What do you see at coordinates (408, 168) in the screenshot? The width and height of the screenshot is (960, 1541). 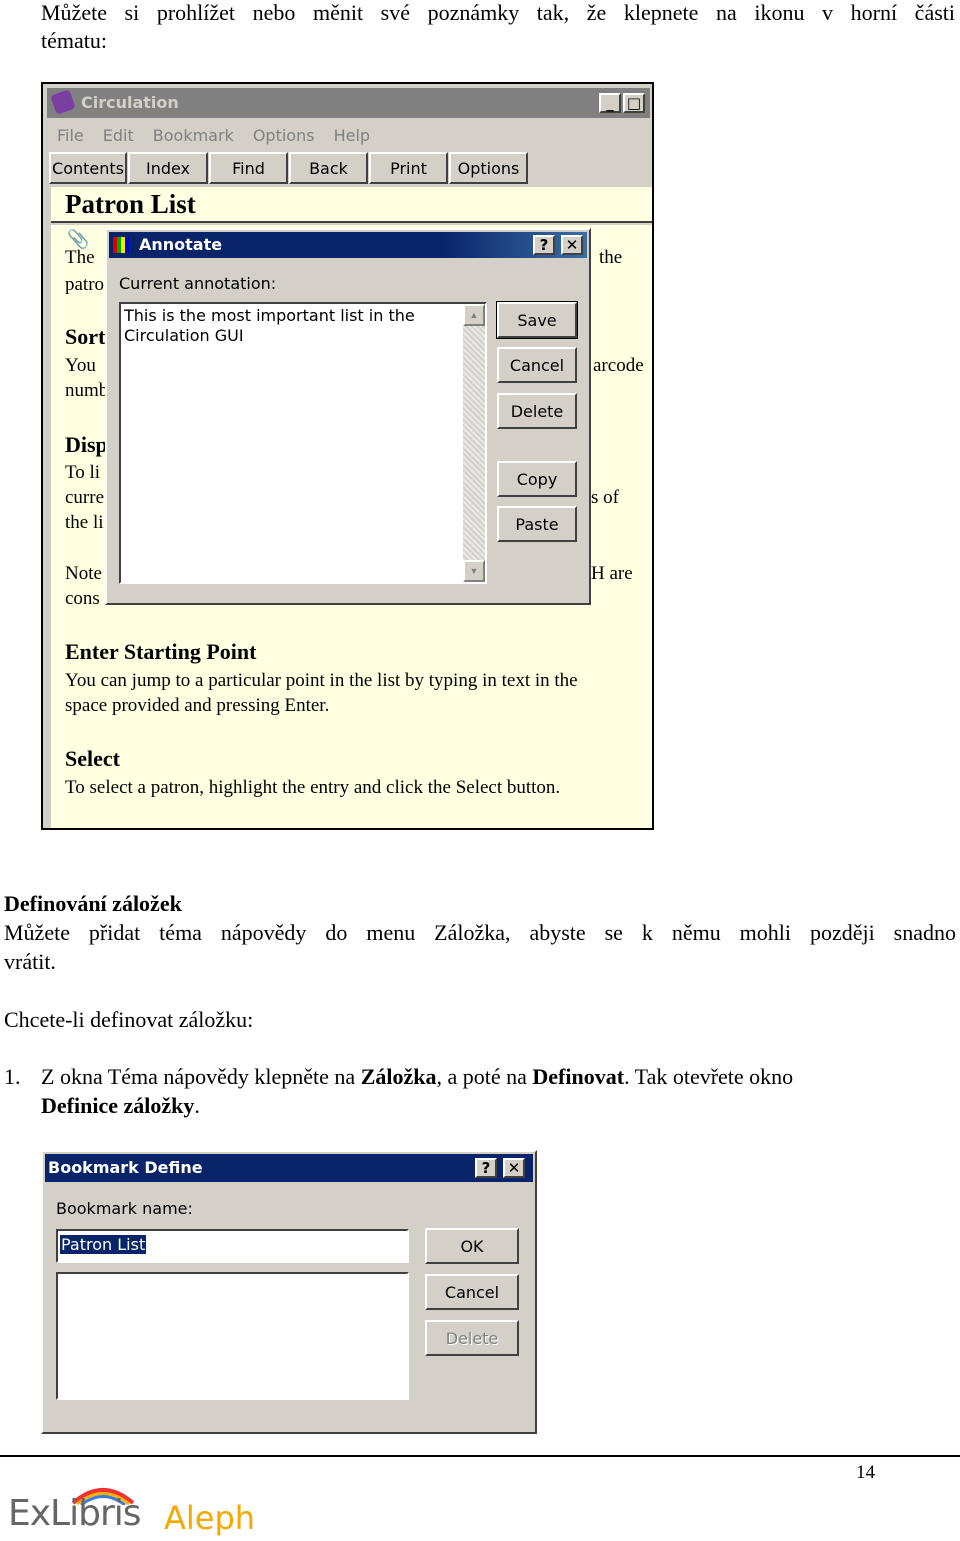 I see `print-button: Print` at bounding box center [408, 168].